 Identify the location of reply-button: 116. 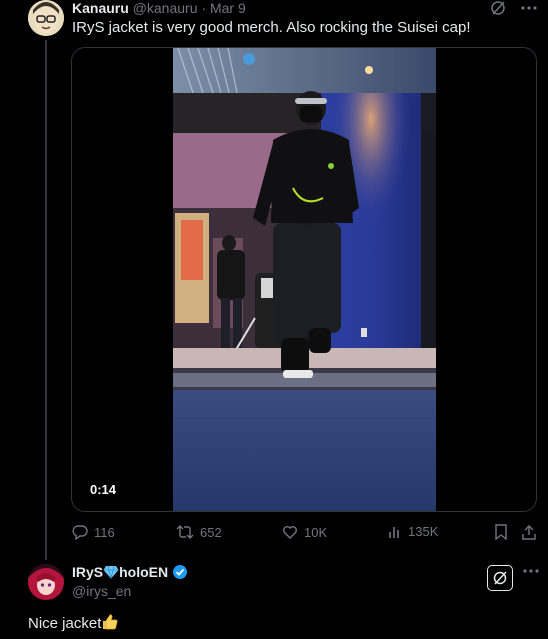
(93, 532).